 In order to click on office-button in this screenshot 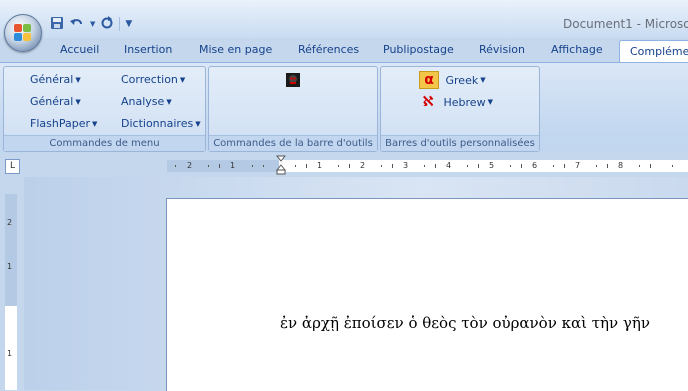, I will do `click(23, 33)`.